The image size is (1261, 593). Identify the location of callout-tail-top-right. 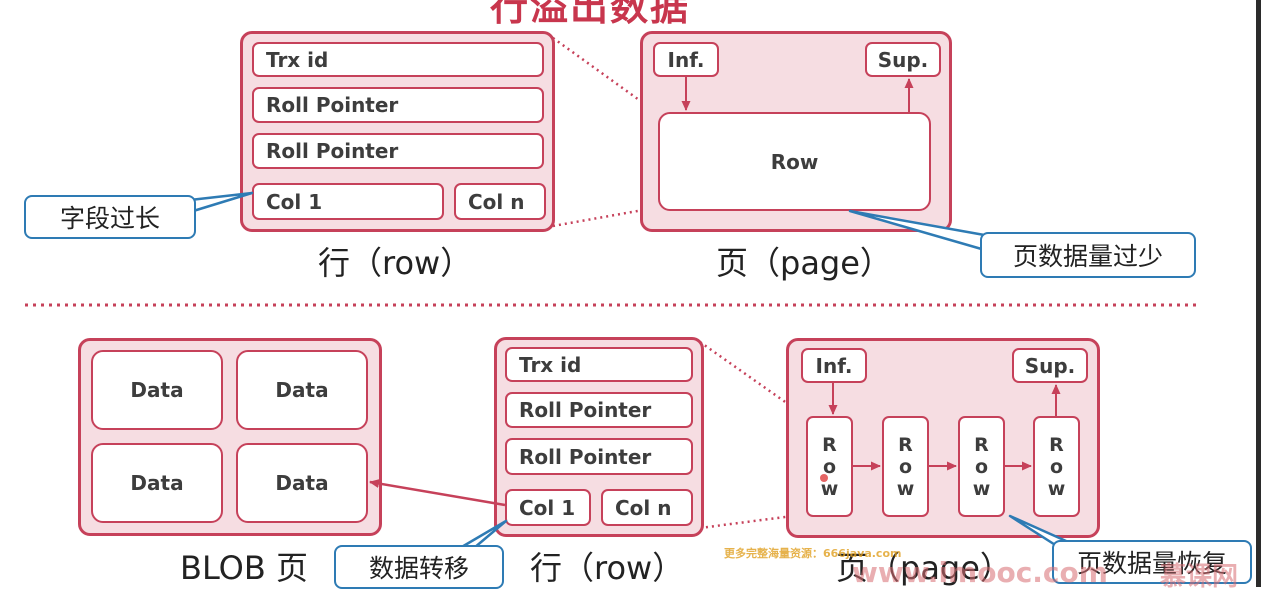
(920, 230).